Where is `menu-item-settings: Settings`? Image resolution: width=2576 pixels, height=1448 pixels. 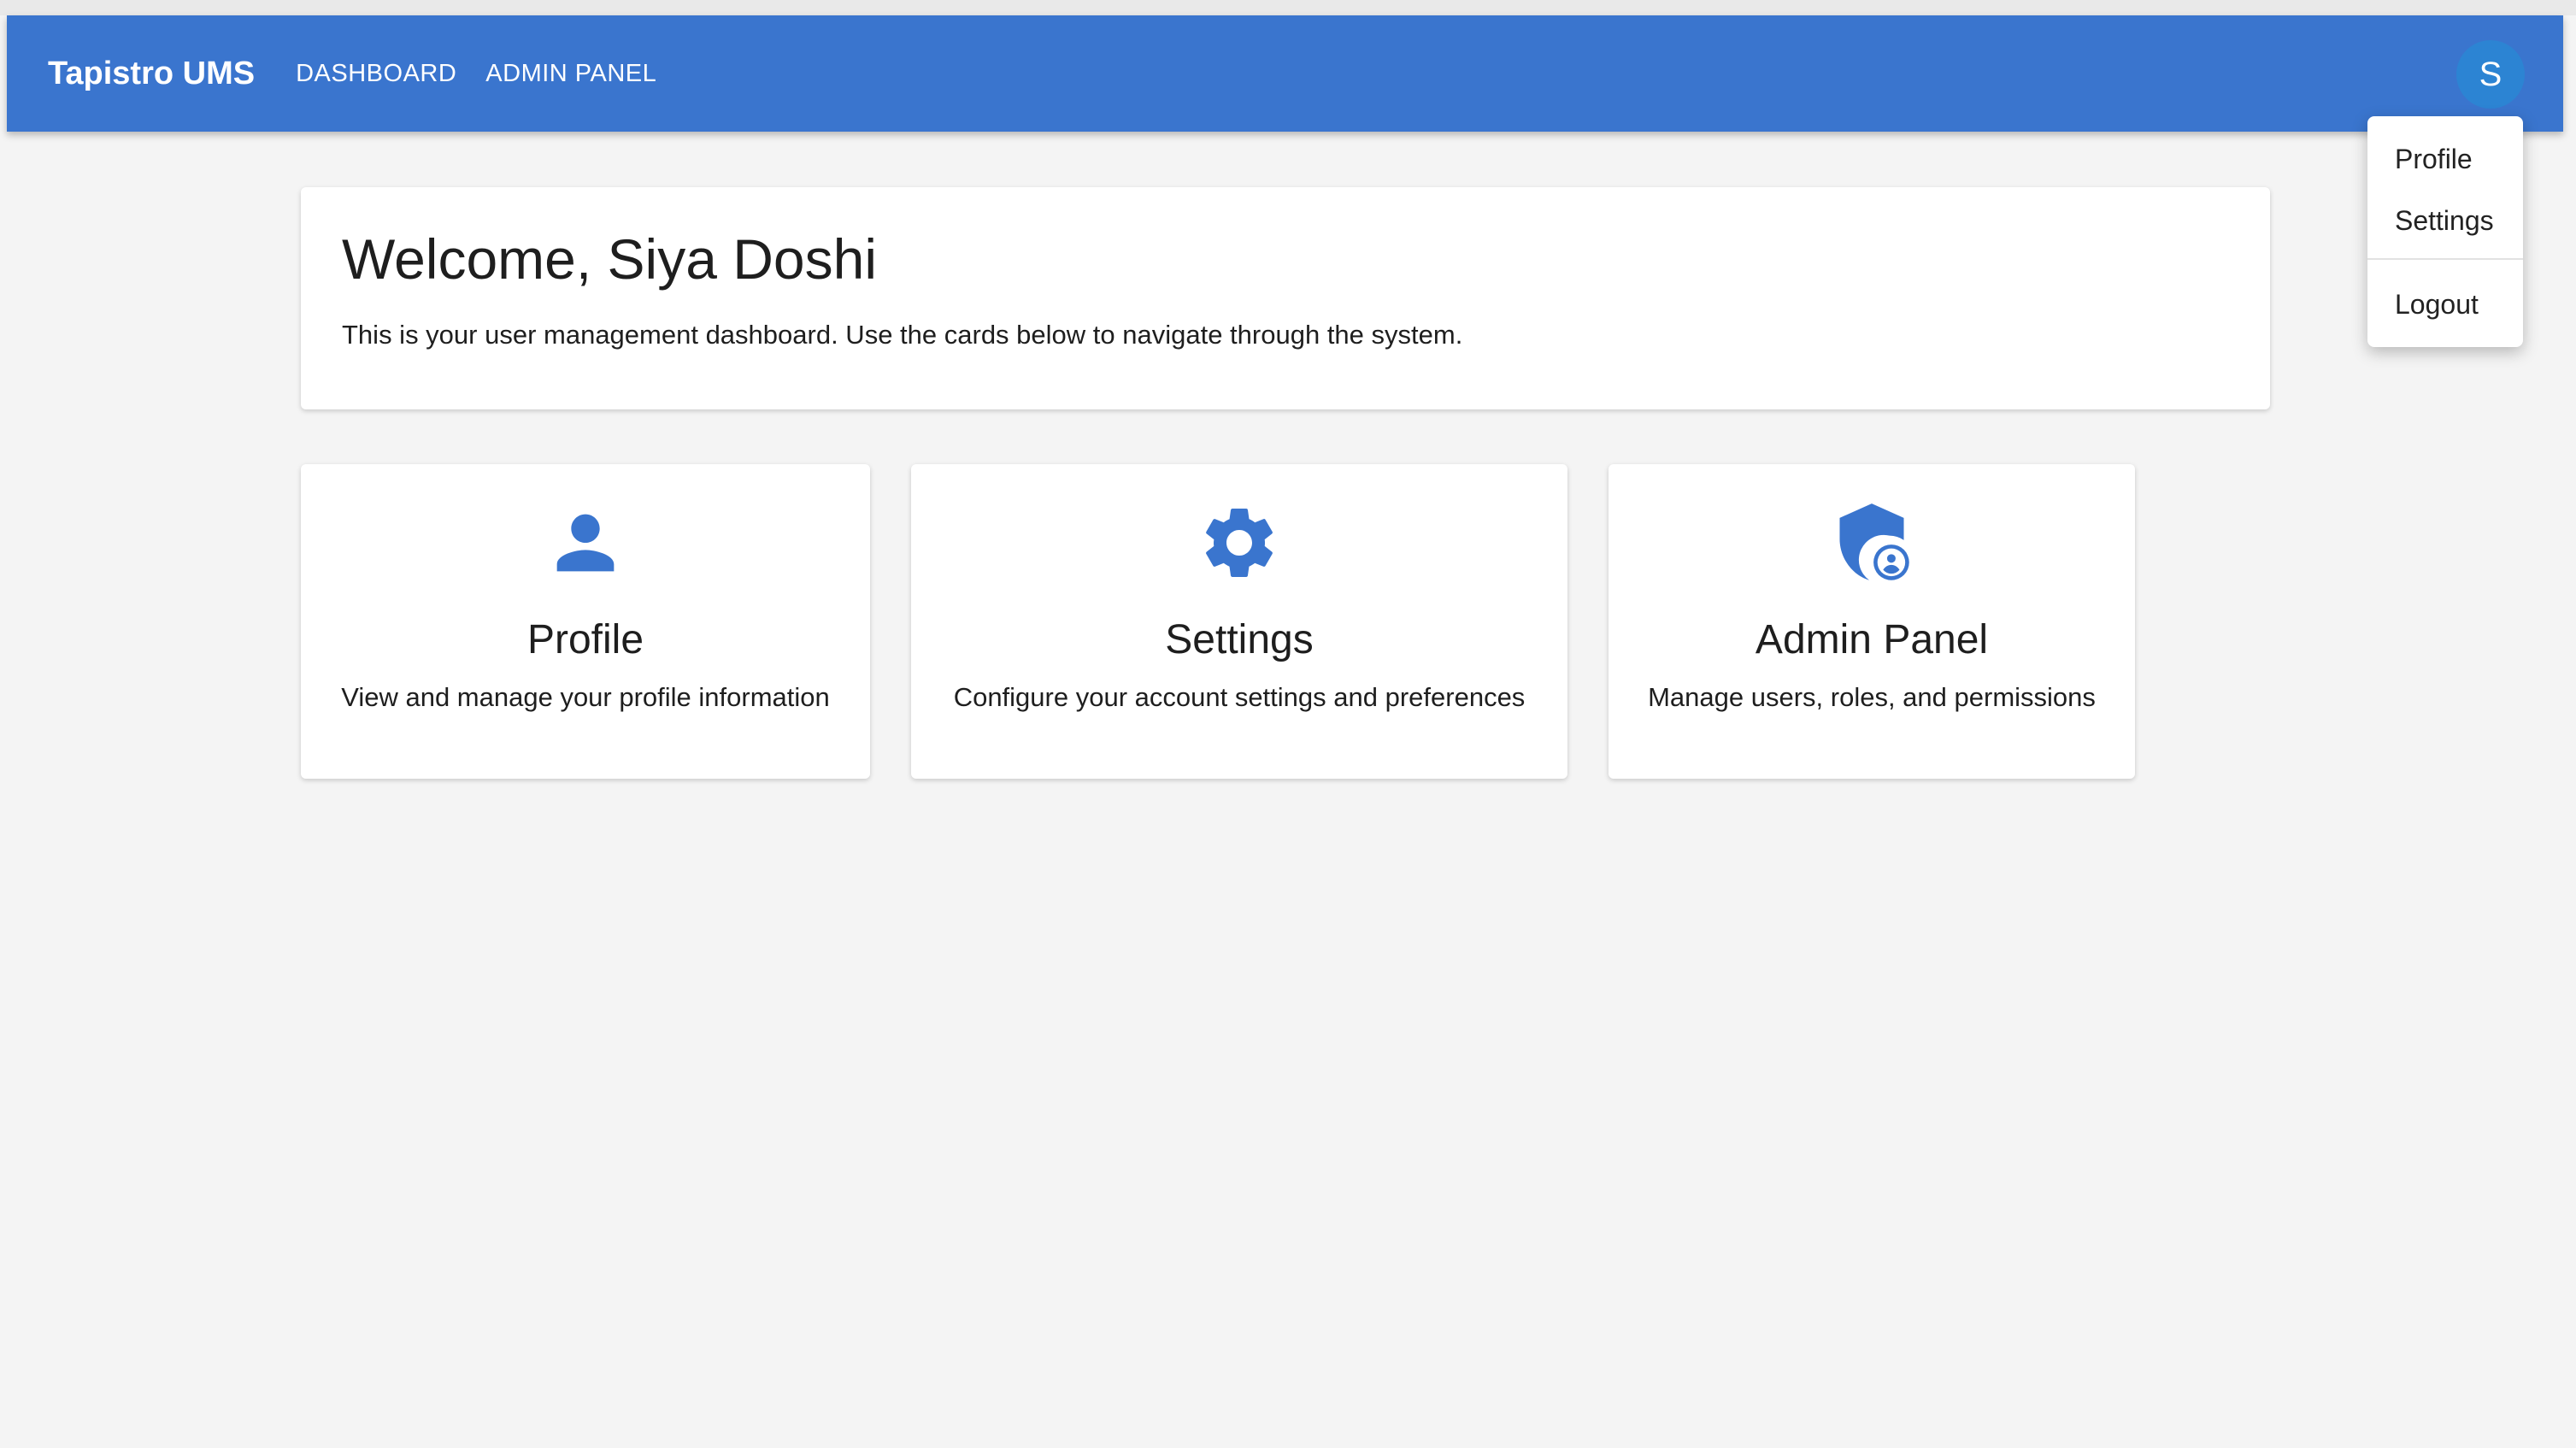
menu-item-settings: Settings is located at coordinates (2445, 221).